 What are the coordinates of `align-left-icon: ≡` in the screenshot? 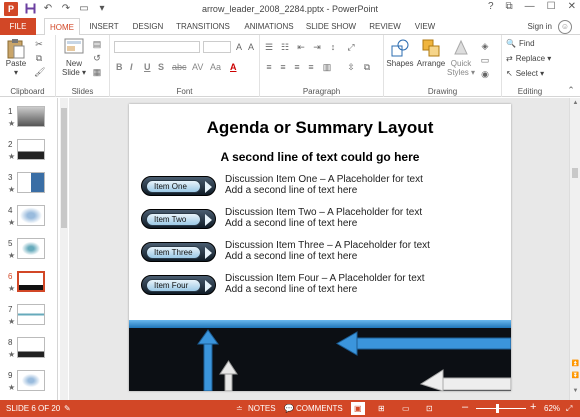 It's located at (269, 67).